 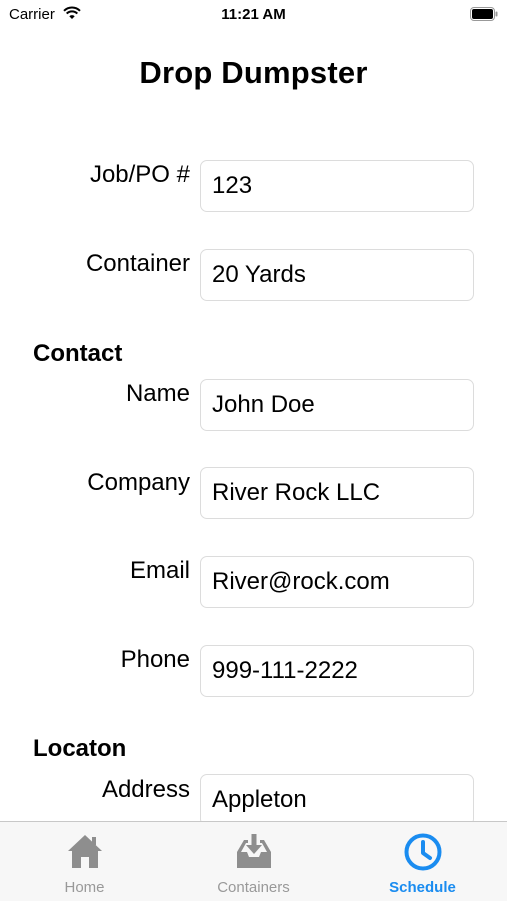 What do you see at coordinates (157, 393) in the screenshot?
I see `name-label: Name` at bounding box center [157, 393].